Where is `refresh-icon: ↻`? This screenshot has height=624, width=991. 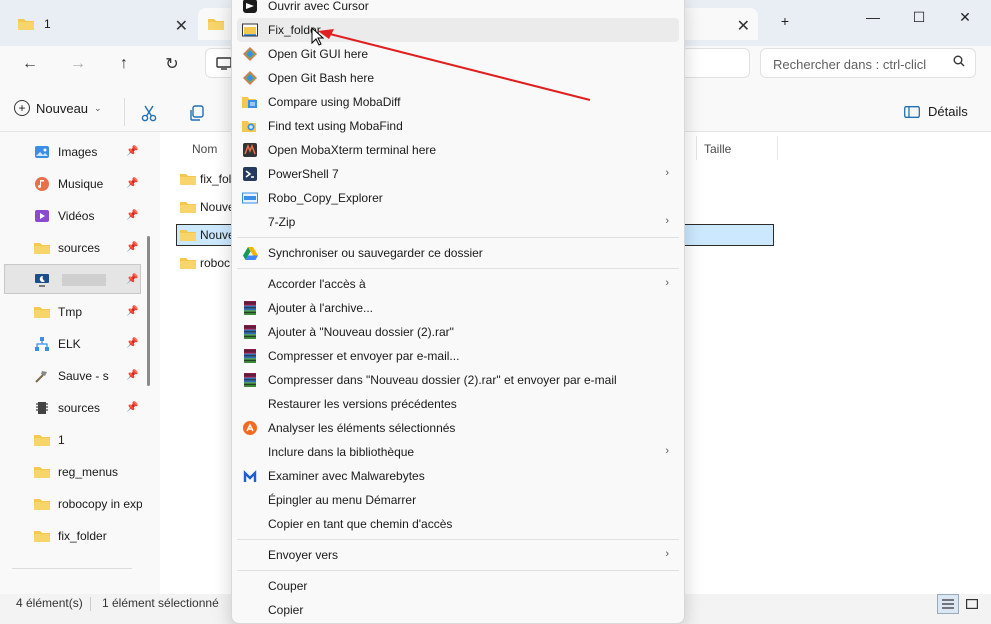
refresh-icon: ↻ is located at coordinates (172, 64).